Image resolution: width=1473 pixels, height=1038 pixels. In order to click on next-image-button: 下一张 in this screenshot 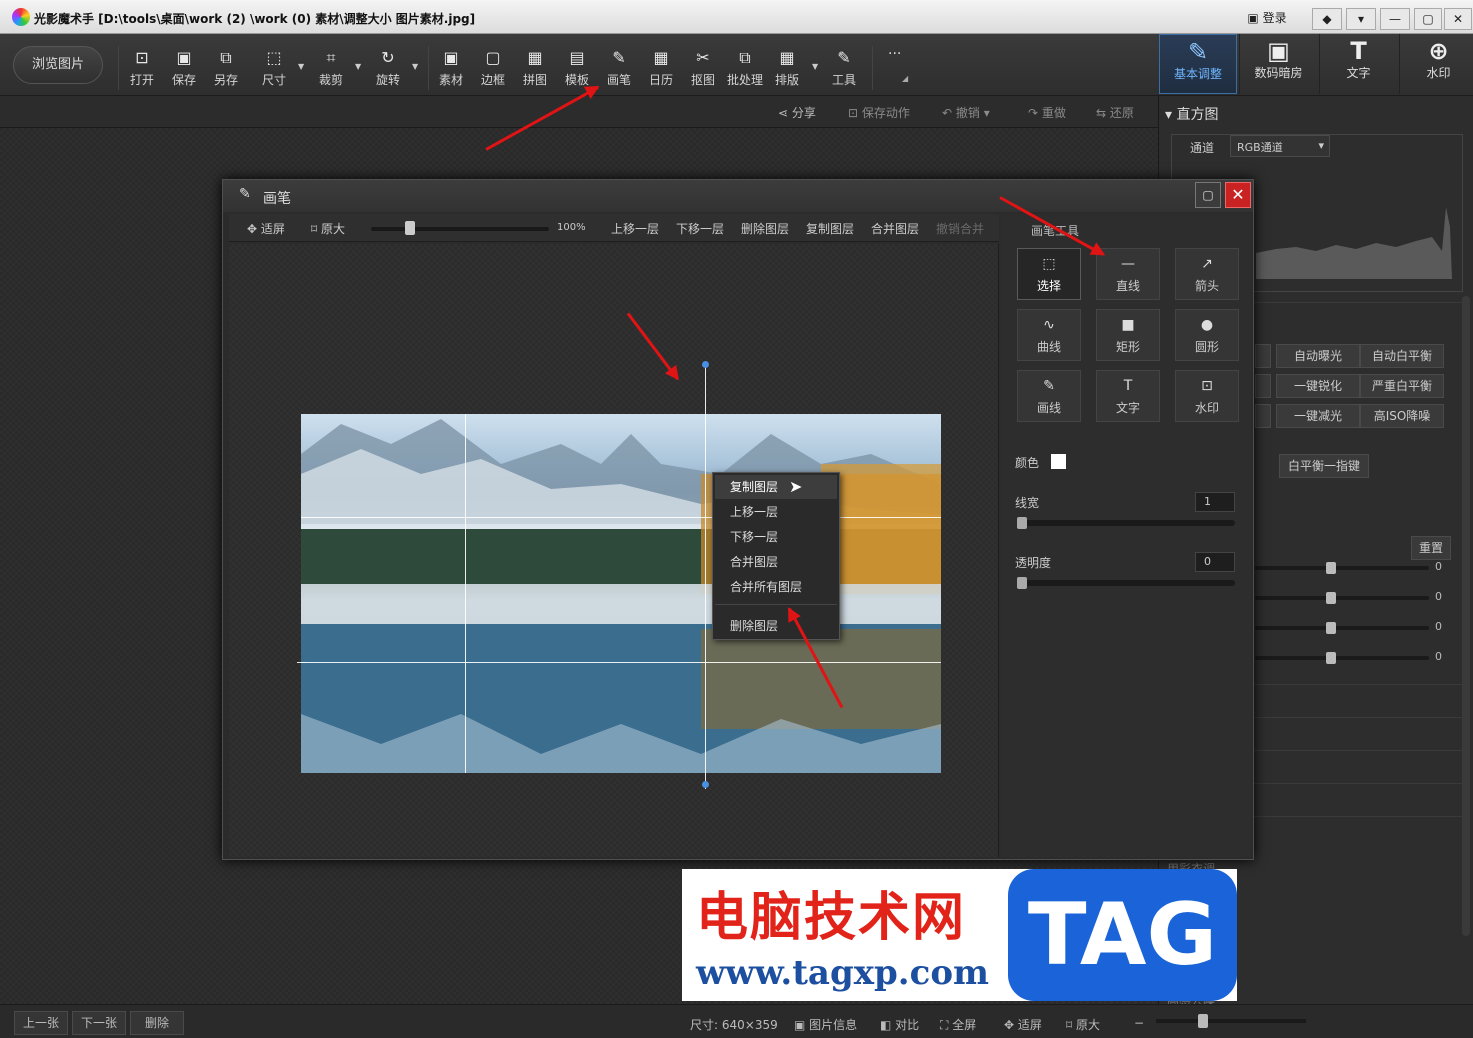, I will do `click(99, 1023)`.